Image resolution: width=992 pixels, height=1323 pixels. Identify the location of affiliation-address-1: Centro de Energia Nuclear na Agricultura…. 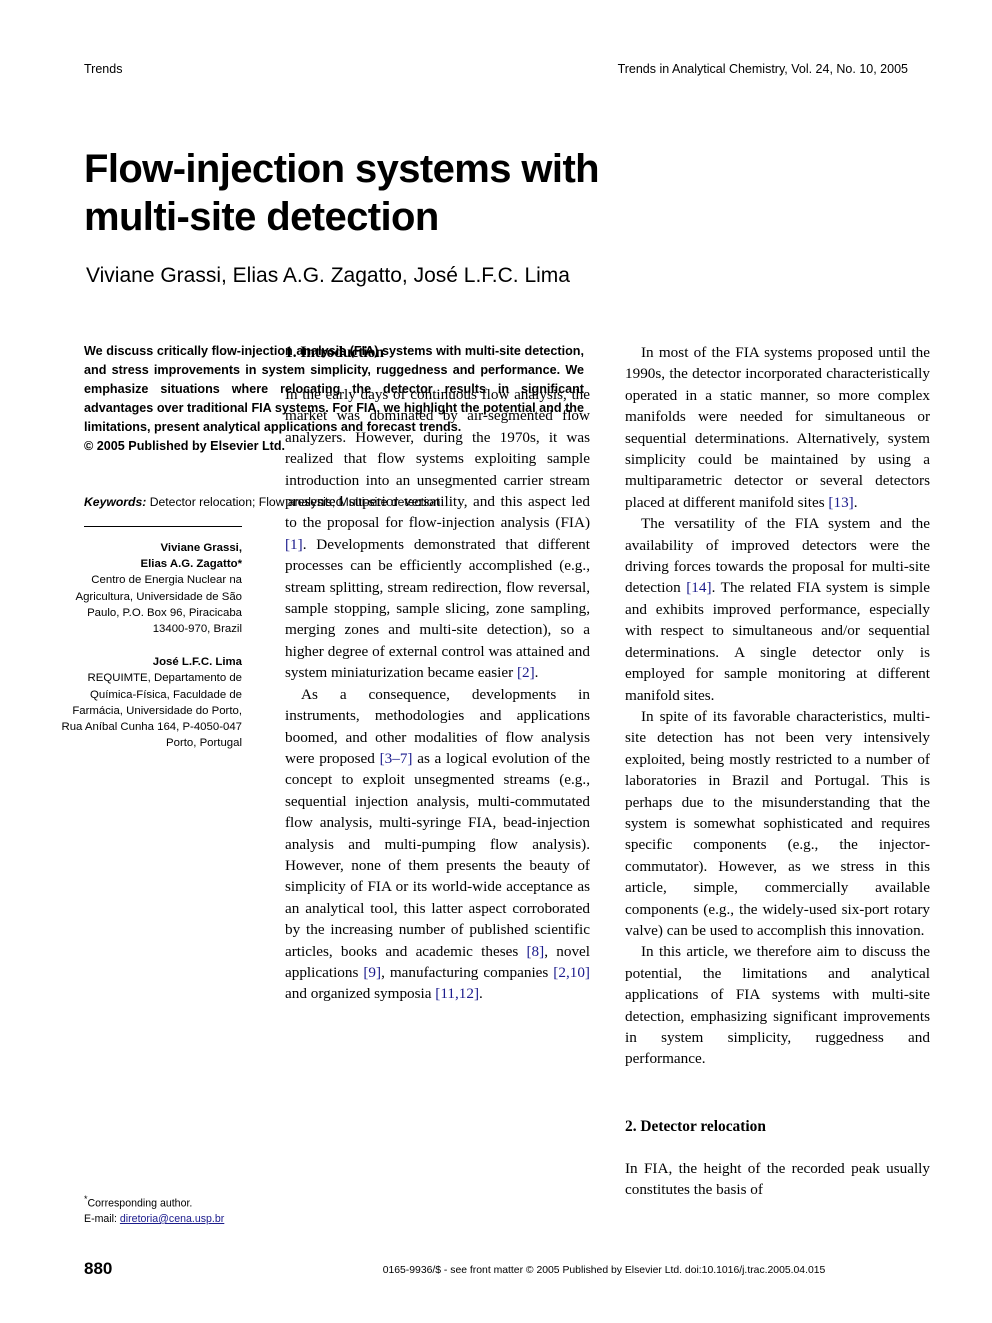
(158, 605).